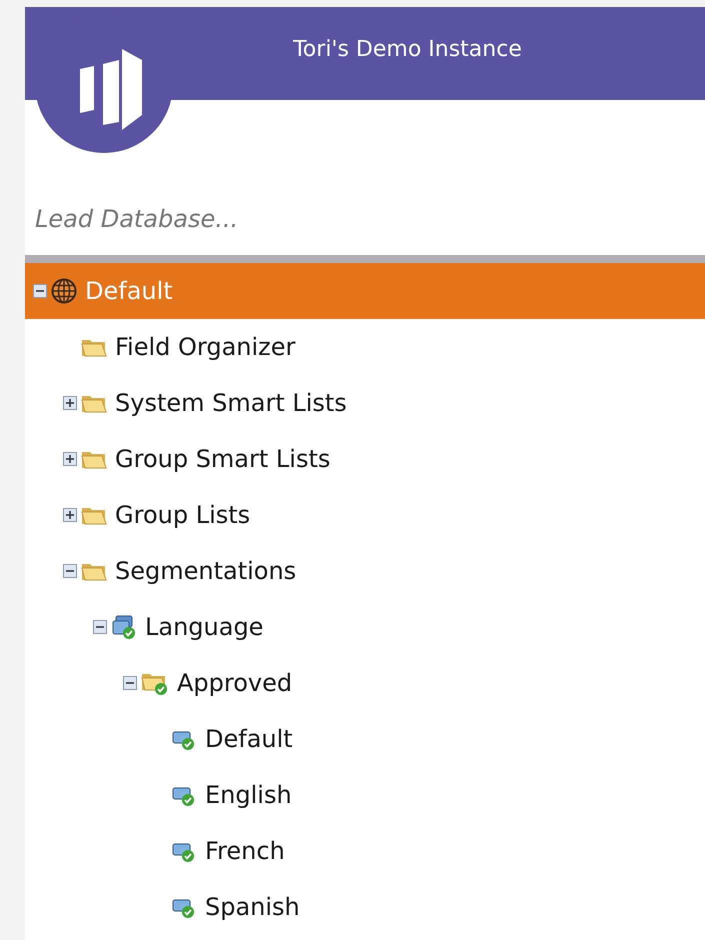  I want to click on tree-item: Field Organizer, so click(365, 347).